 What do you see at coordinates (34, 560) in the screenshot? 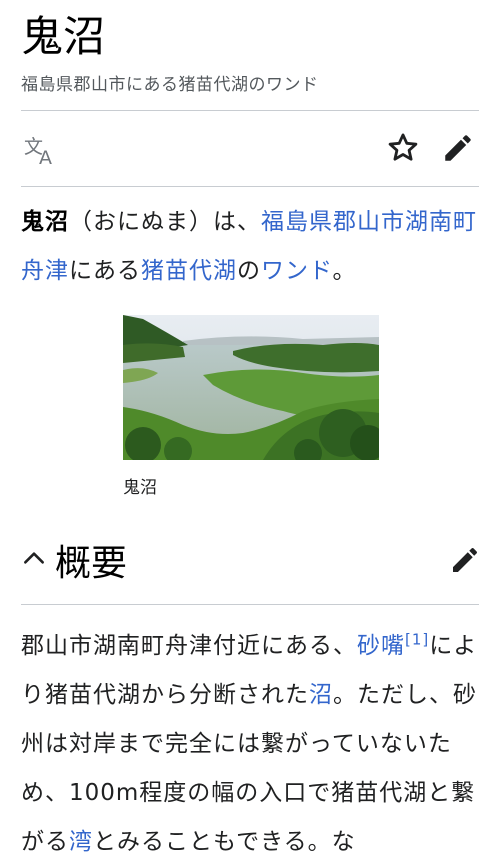
I see `chevron-up-icon` at bounding box center [34, 560].